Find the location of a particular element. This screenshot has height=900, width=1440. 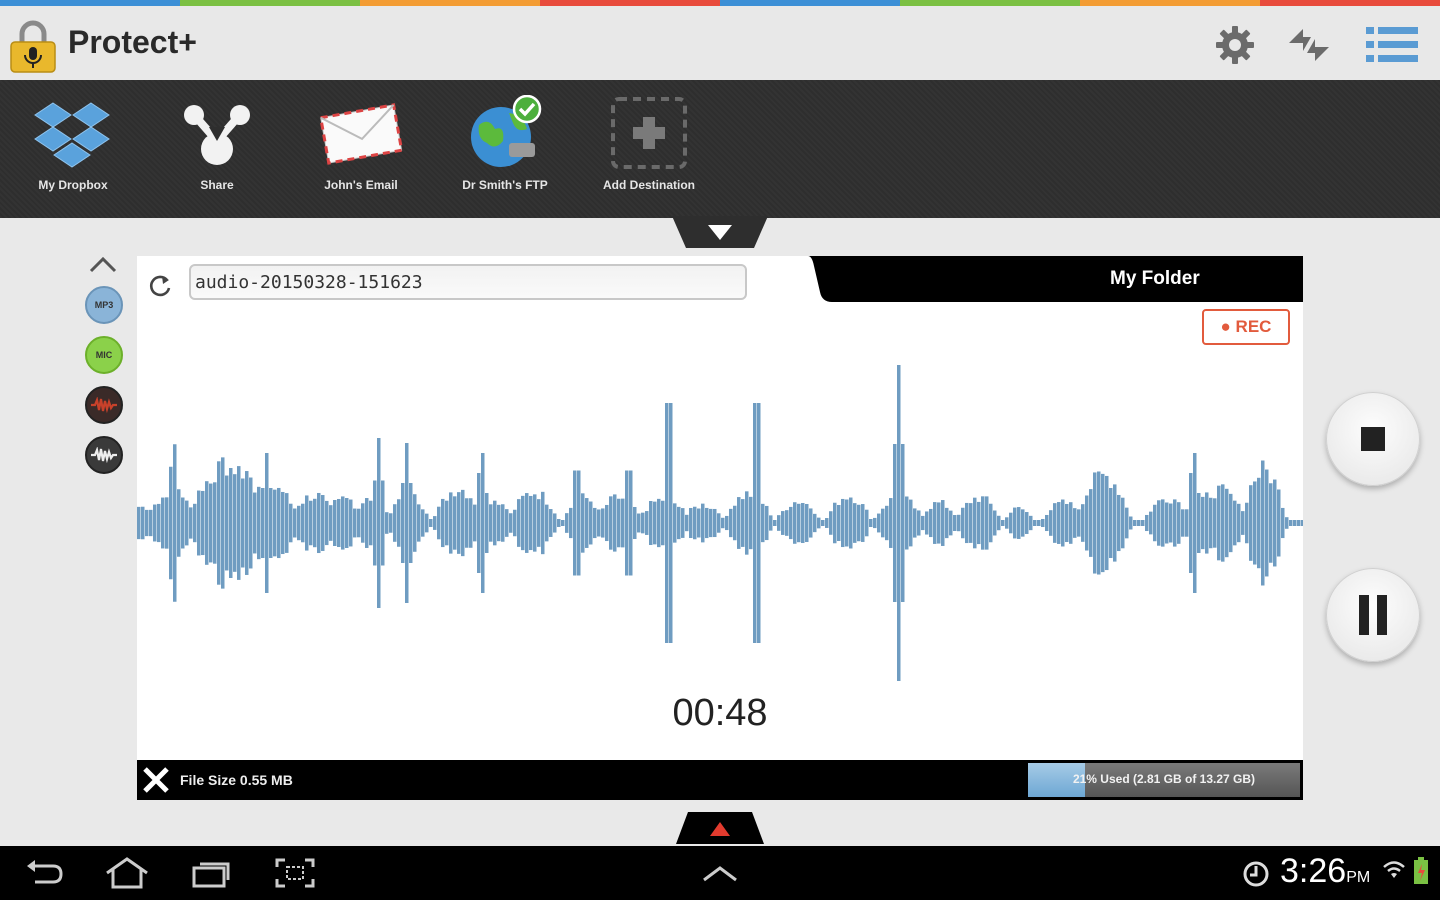

storage-usage-bar: 21% Used (2.81 GB of 13.27 GB) is located at coordinates (1164, 780).